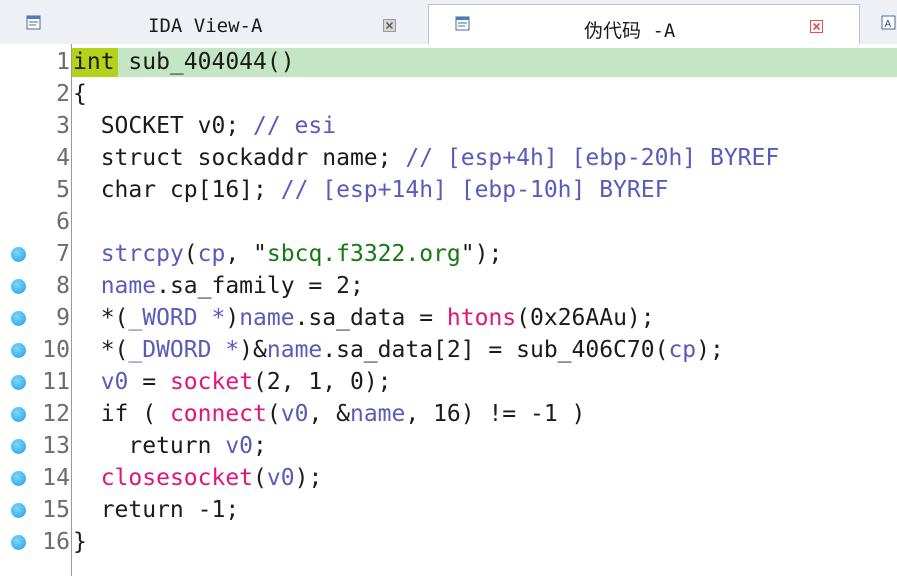  Describe the element at coordinates (205, 26) in the screenshot. I see `tab-label: IDA View-A` at that location.